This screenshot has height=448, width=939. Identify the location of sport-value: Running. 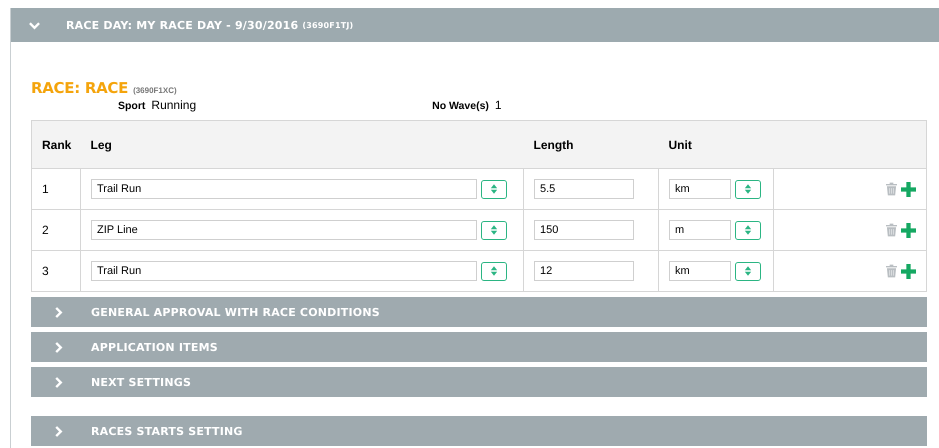
(173, 105).